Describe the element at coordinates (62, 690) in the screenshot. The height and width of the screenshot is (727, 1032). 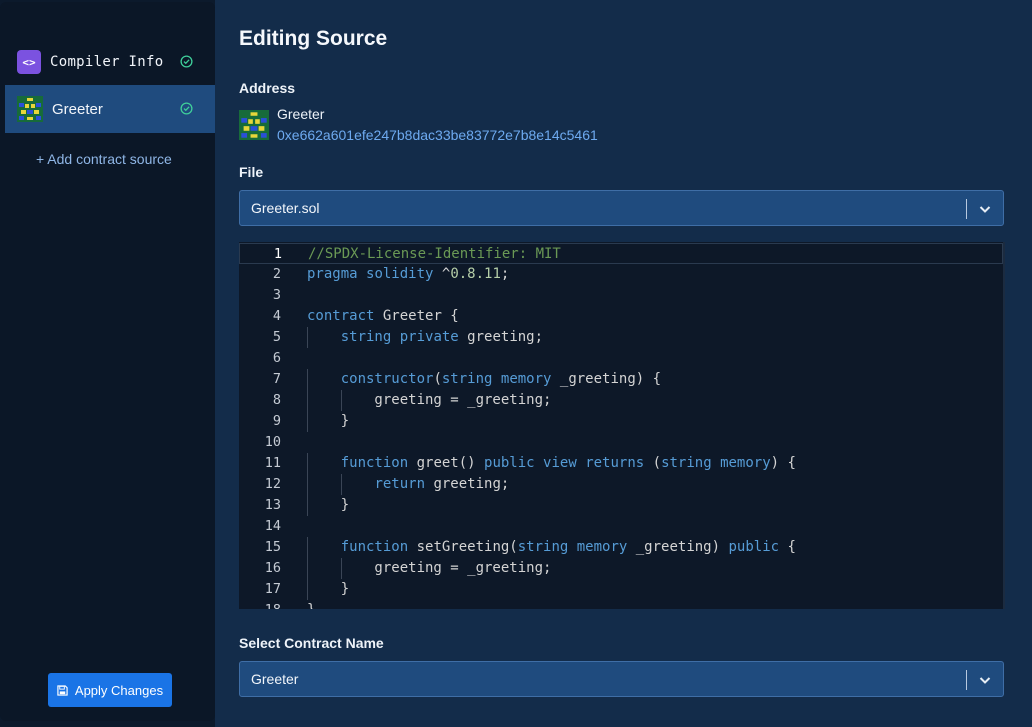
I see `save-icon` at that location.